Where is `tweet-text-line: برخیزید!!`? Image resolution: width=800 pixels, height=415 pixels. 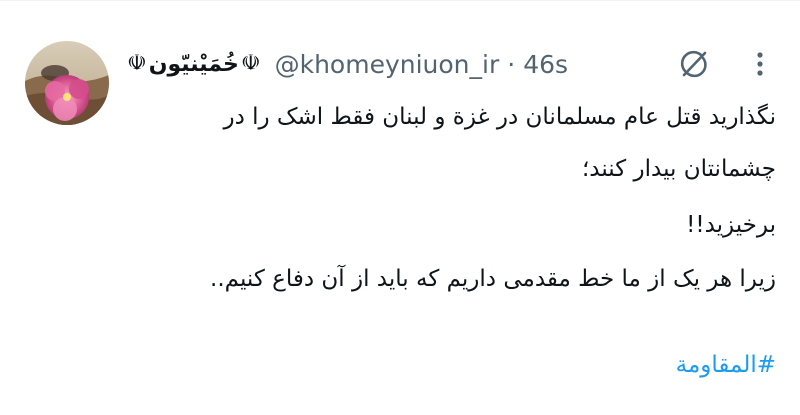
tweet-text-line: برخیزید!! is located at coordinates (731, 225).